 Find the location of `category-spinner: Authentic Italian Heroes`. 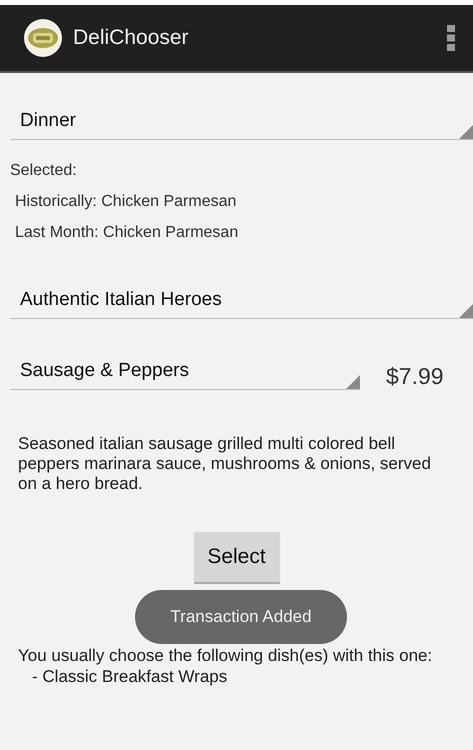

category-spinner: Authentic Italian Heroes is located at coordinates (241, 303).